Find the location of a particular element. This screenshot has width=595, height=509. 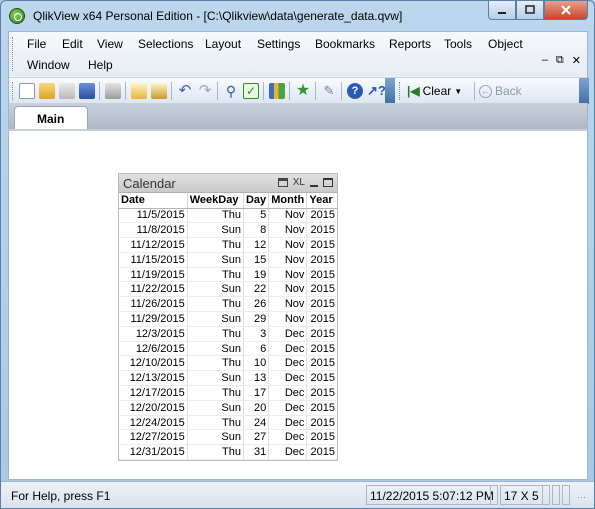

cell-day: 12 is located at coordinates (256, 245).